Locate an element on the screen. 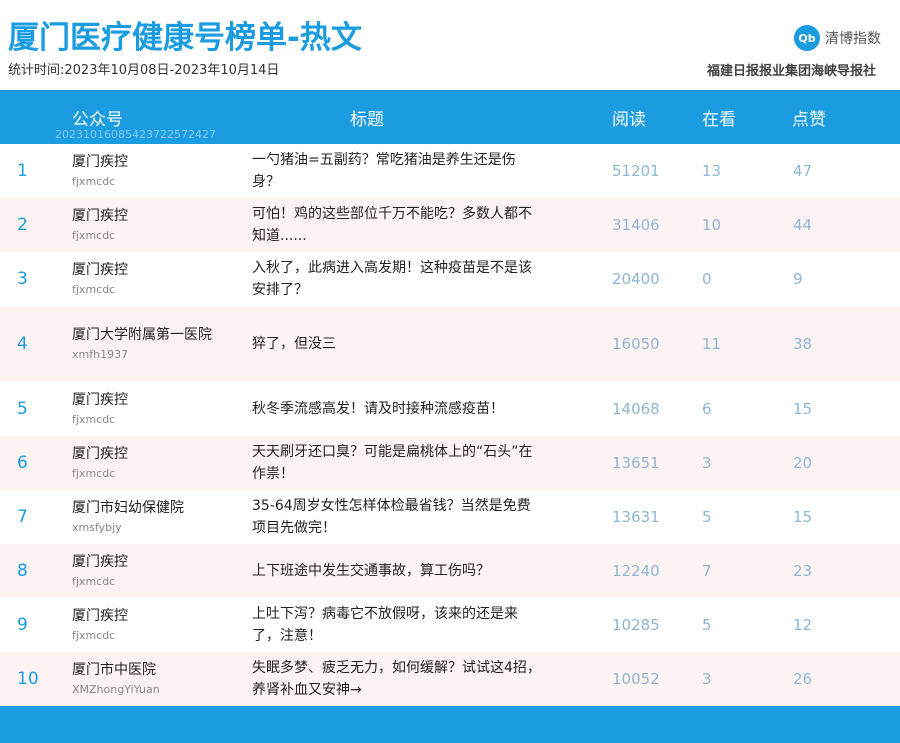  account-name: 厦门市中医院 is located at coordinates (114, 670).